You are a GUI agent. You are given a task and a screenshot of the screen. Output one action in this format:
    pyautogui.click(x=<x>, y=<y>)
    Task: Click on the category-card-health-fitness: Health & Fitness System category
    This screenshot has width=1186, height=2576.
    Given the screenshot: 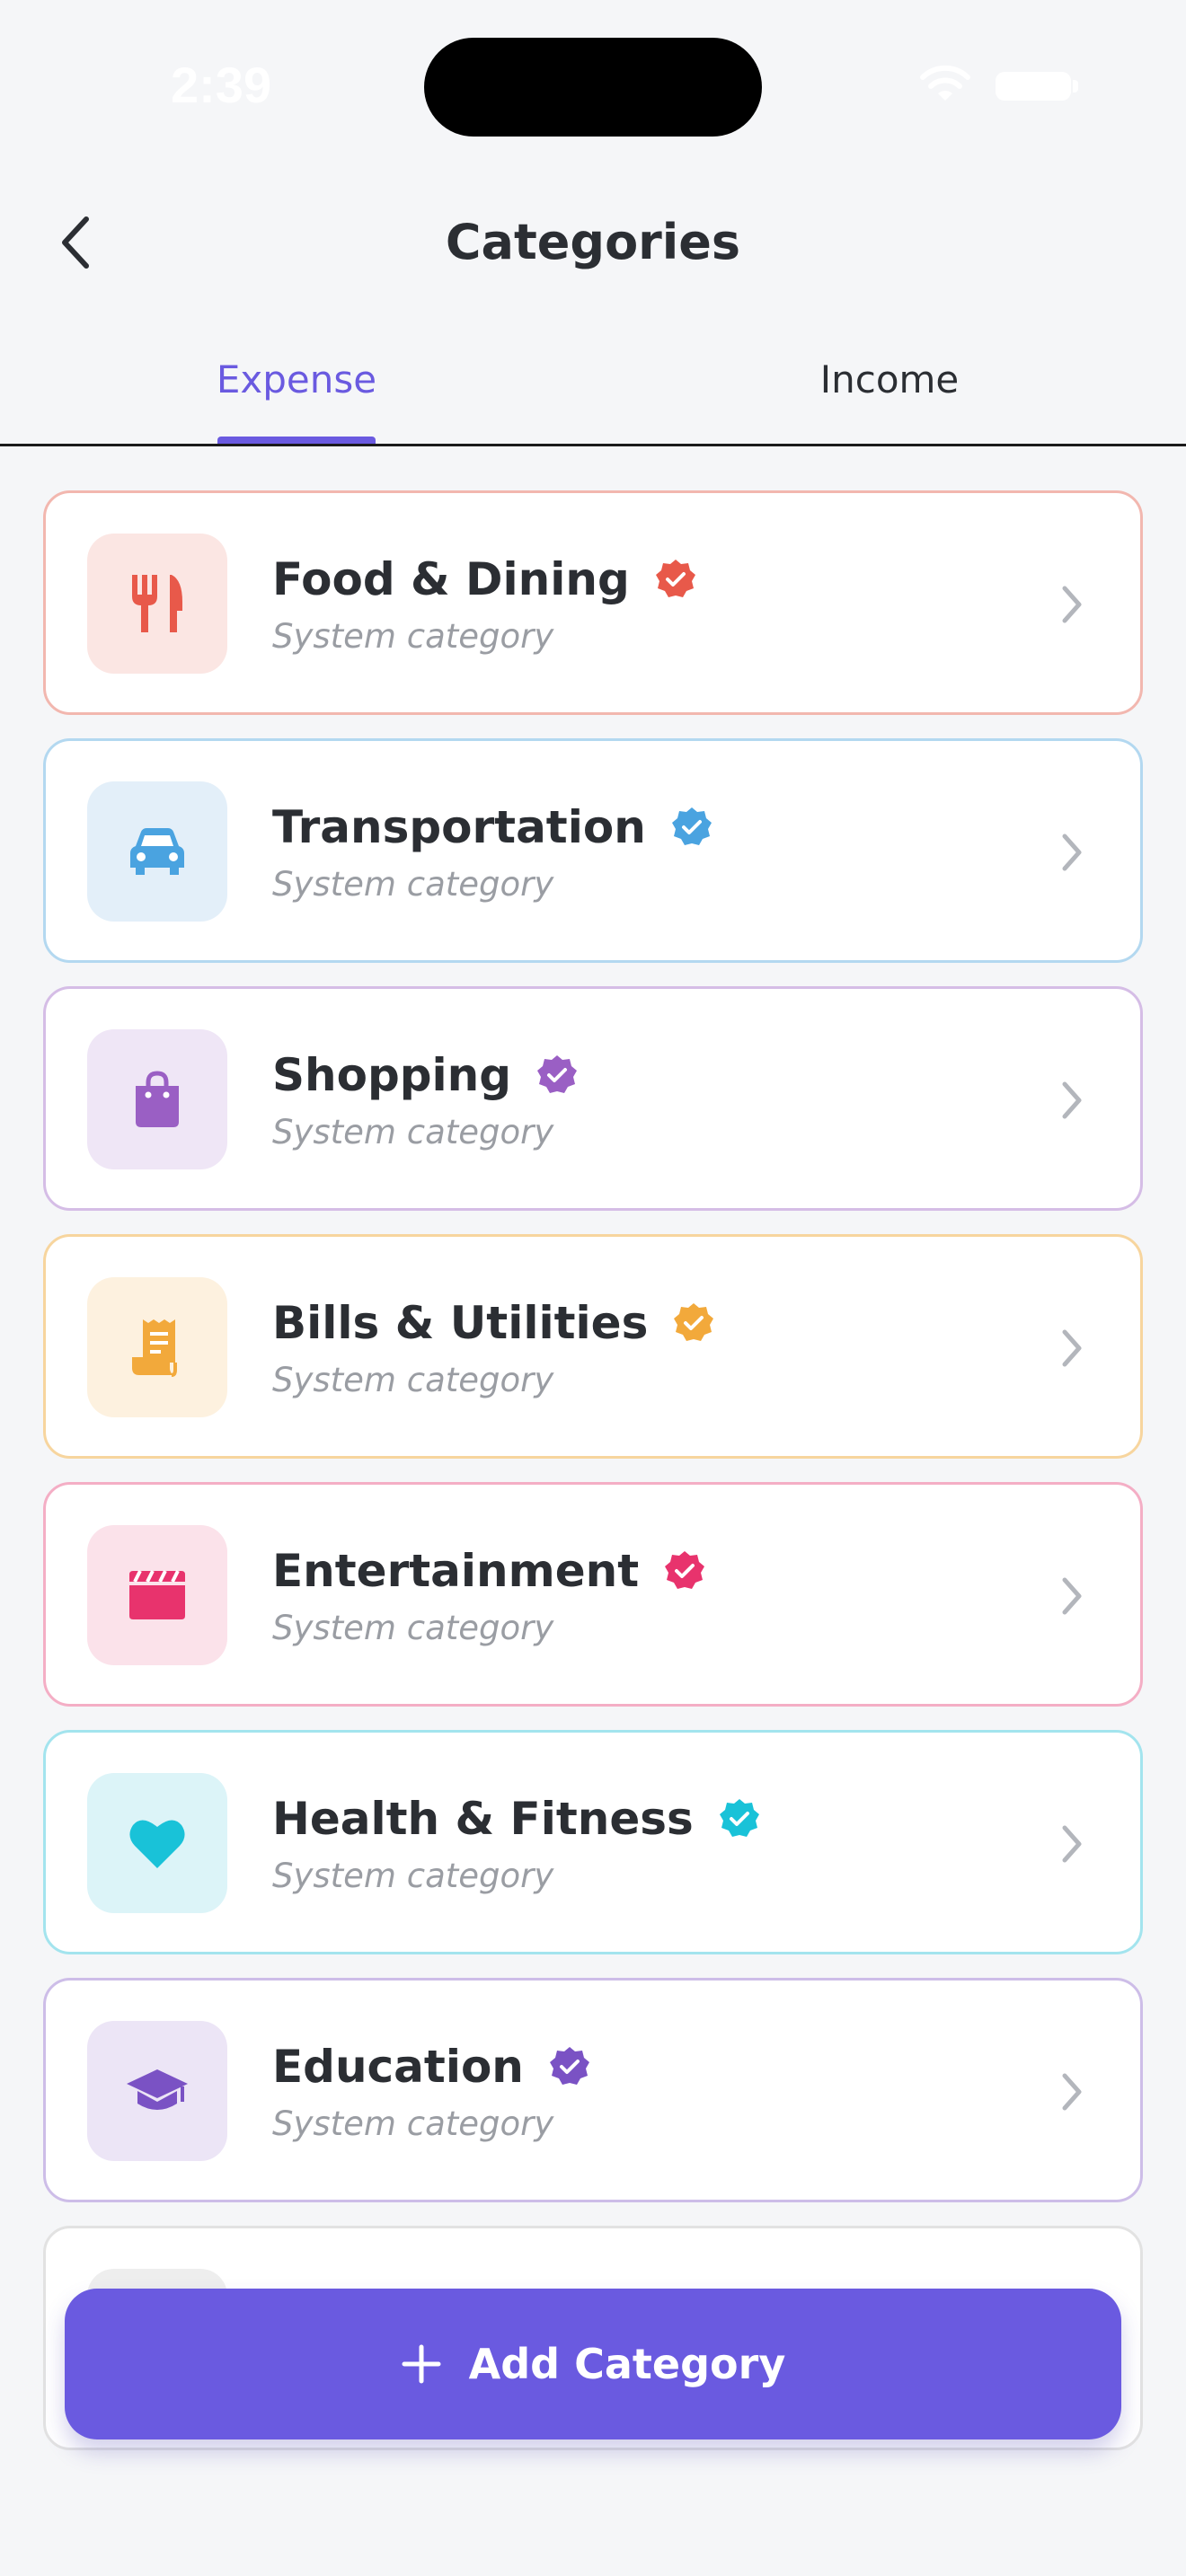 What is the action you would take?
    pyautogui.click(x=593, y=1842)
    